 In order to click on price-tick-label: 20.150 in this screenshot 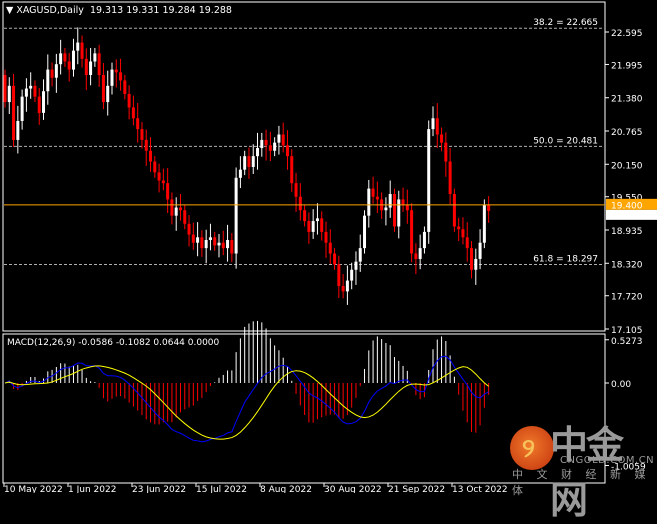, I will do `click(627, 166)`.